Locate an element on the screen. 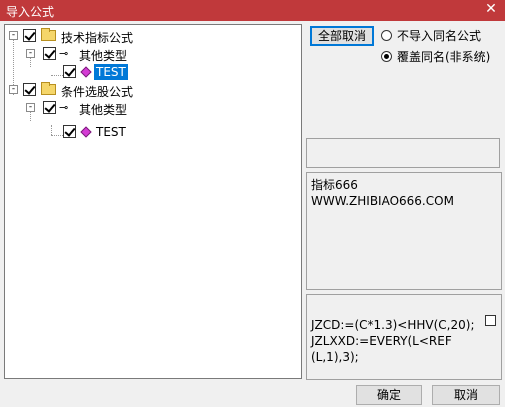  tree-node-label: 条件选股公式 is located at coordinates (97, 92).